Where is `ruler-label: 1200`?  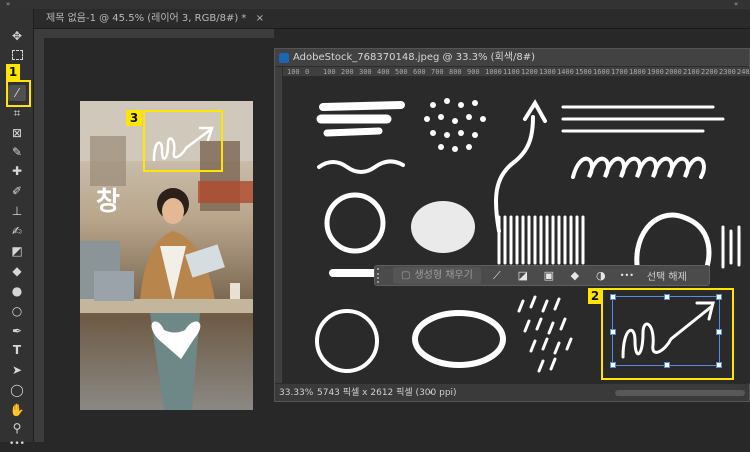
ruler-label: 1200 is located at coordinates (529, 72).